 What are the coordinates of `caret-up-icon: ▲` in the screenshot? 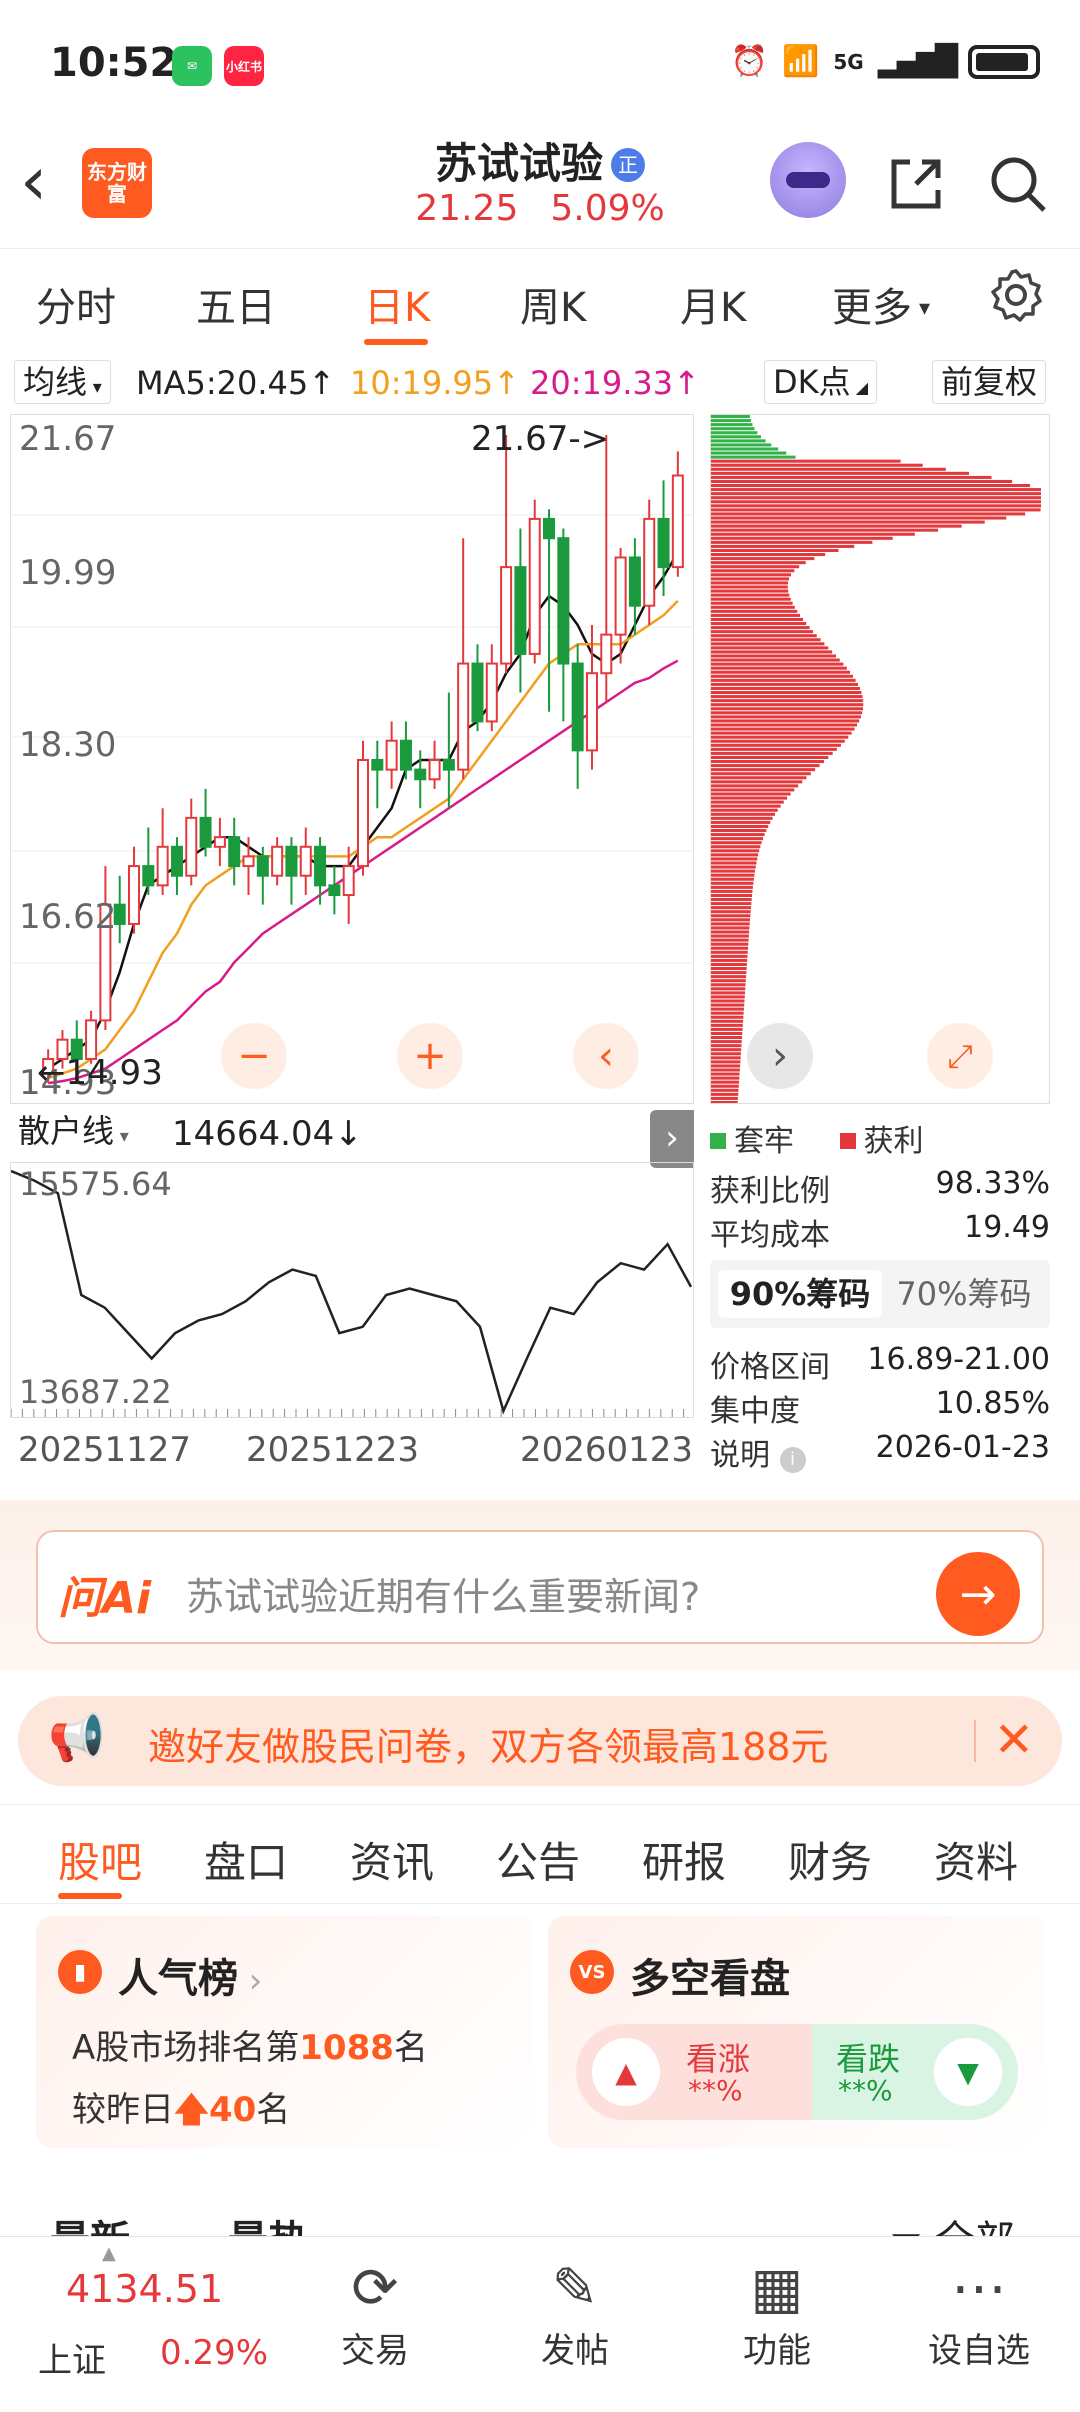 It's located at (109, 2253).